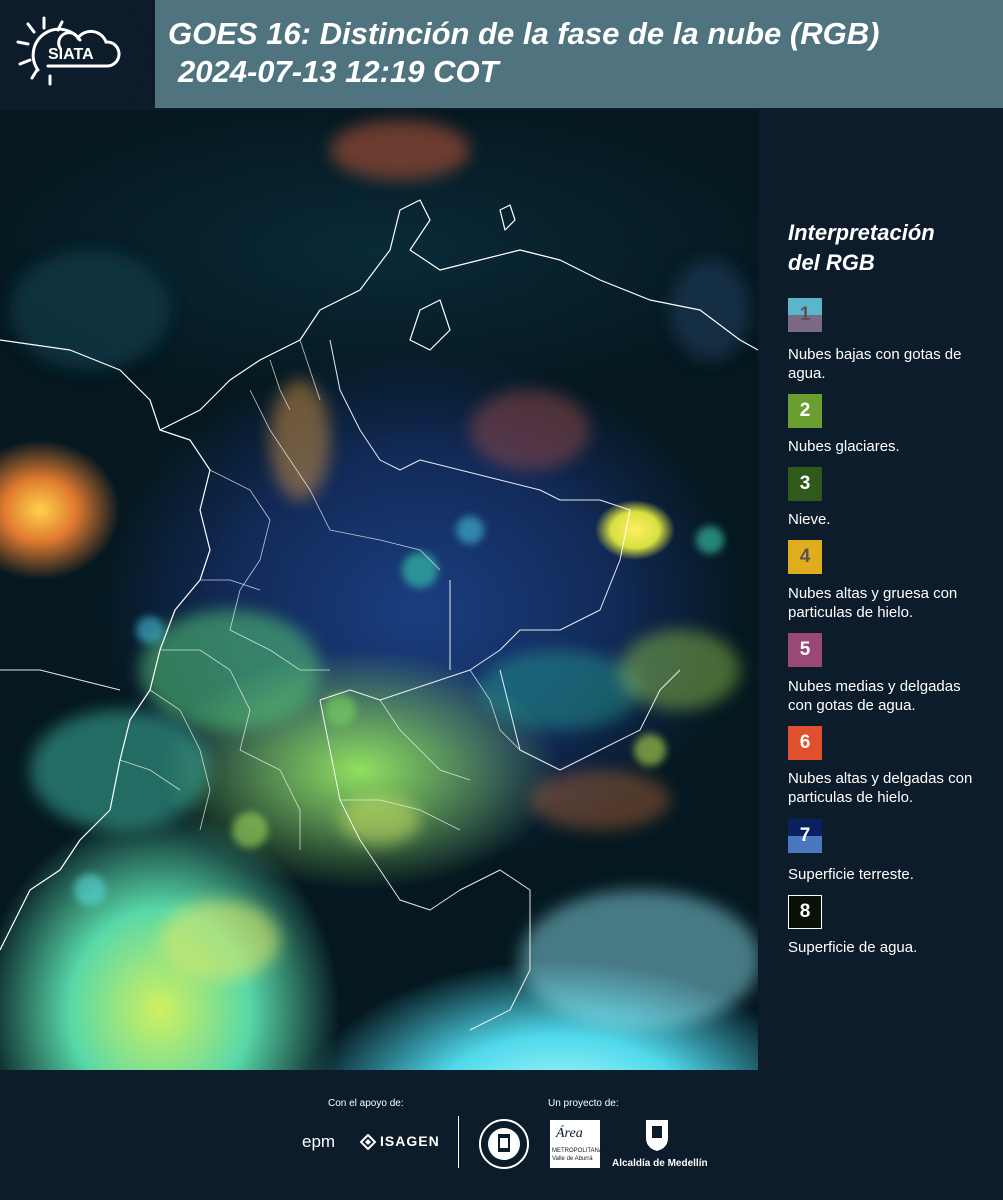 Image resolution: width=1003 pixels, height=1200 pixels. Describe the element at coordinates (657, 1137) in the screenshot. I see `alcaldia-shield-icon` at that location.